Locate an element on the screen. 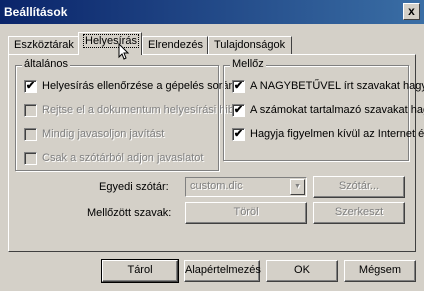 Image resolution: width=424 pixels, height=291 pixels. mouse-pointer-icon is located at coordinates (124, 51).